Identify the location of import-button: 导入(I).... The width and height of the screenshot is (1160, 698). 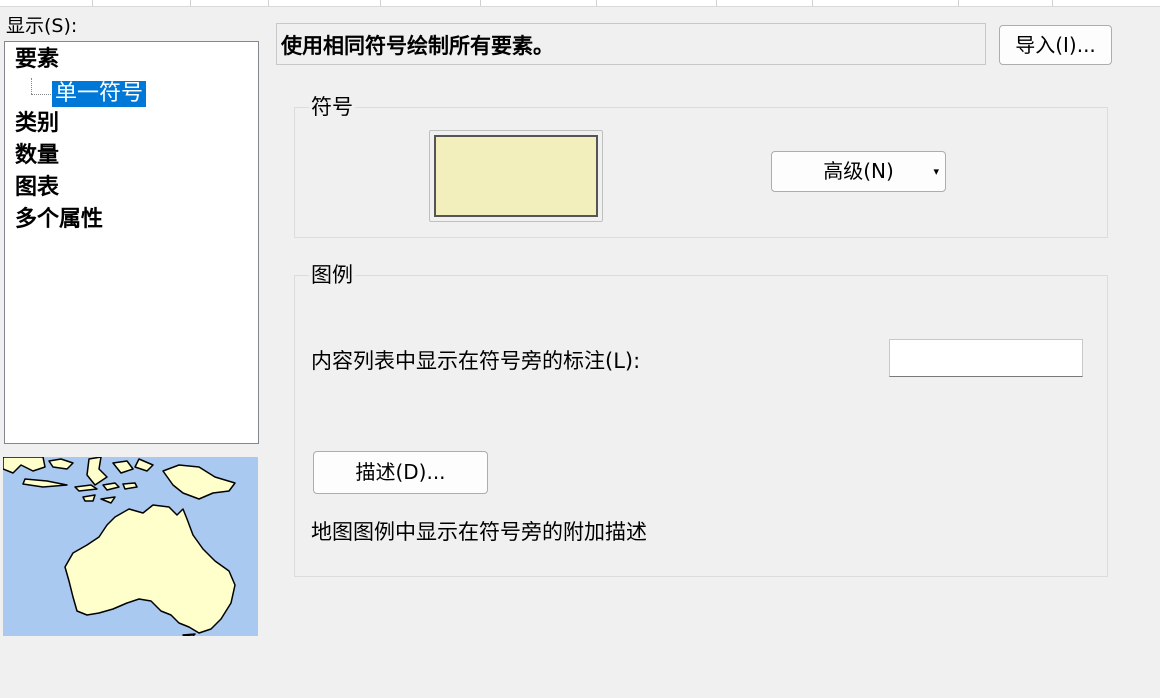
(1055, 45).